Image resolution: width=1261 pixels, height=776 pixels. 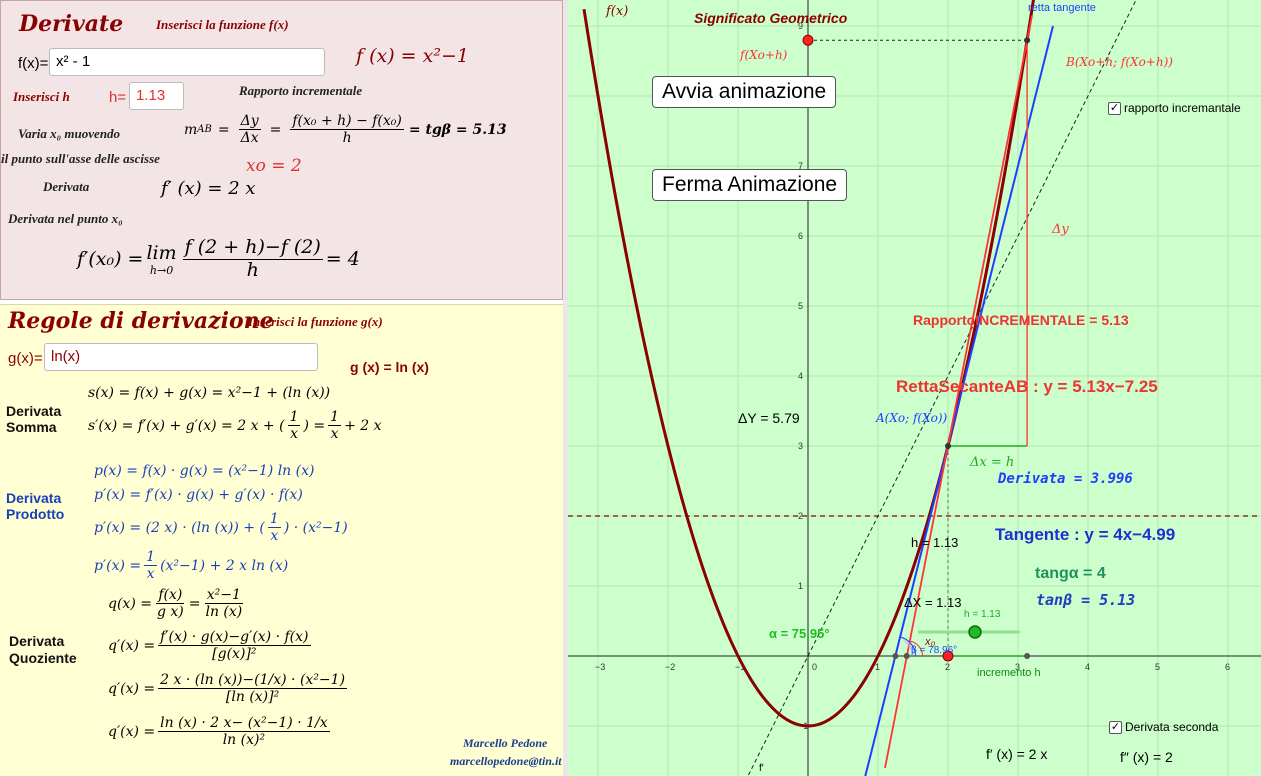 What do you see at coordinates (175, 604) in the screenshot?
I see `quoziente-expr: q(x) = f(x) g x) = x²−1 ln (x)` at bounding box center [175, 604].